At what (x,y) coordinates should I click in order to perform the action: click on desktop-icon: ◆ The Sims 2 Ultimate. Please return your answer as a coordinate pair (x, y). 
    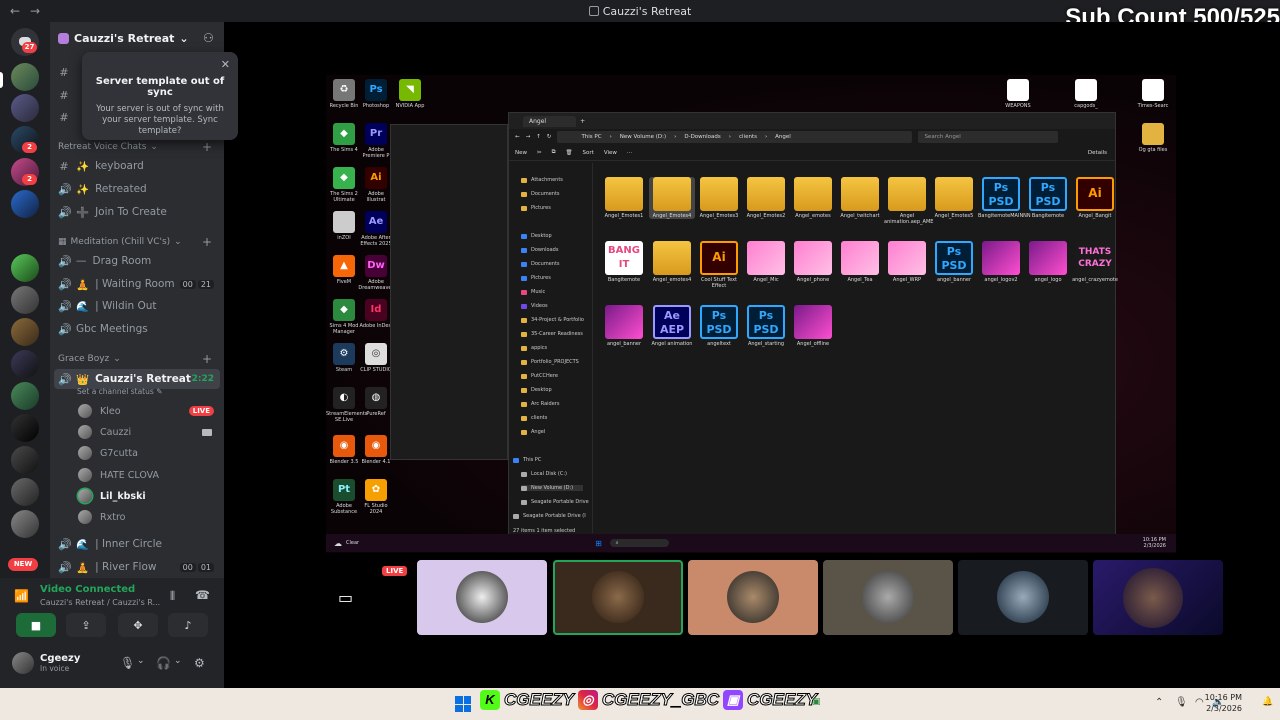
    Looking at the image, I should click on (344, 185).